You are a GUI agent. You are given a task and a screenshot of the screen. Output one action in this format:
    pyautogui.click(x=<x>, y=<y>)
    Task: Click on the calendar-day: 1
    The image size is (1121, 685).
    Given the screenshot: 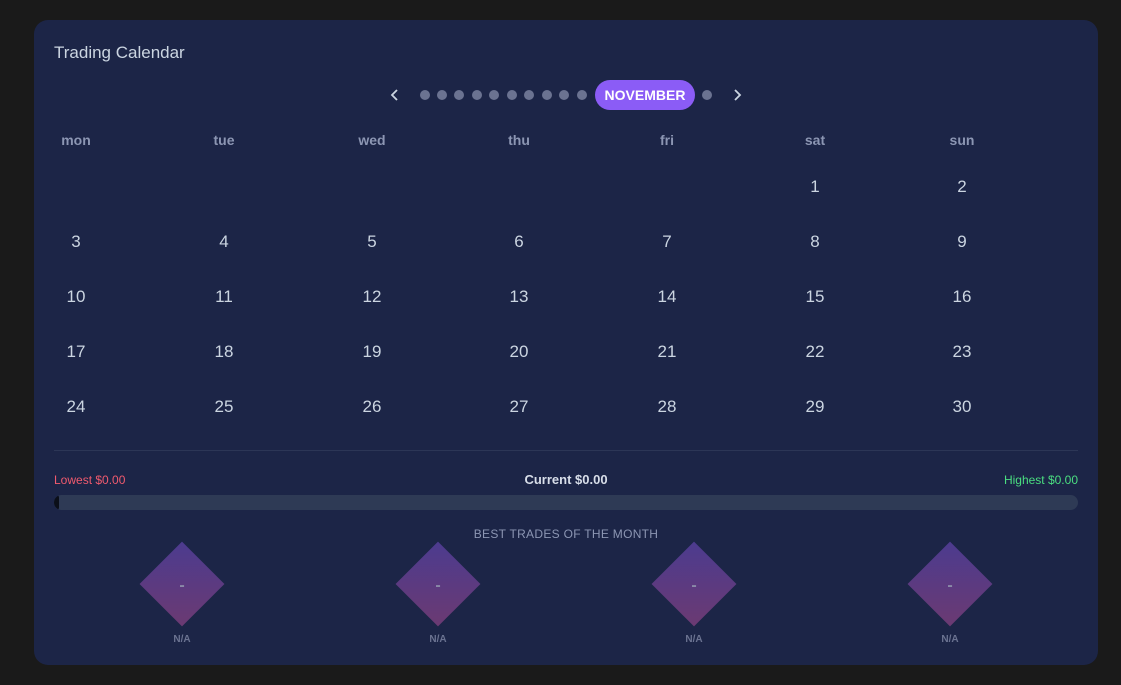 What is the action you would take?
    pyautogui.click(x=815, y=187)
    